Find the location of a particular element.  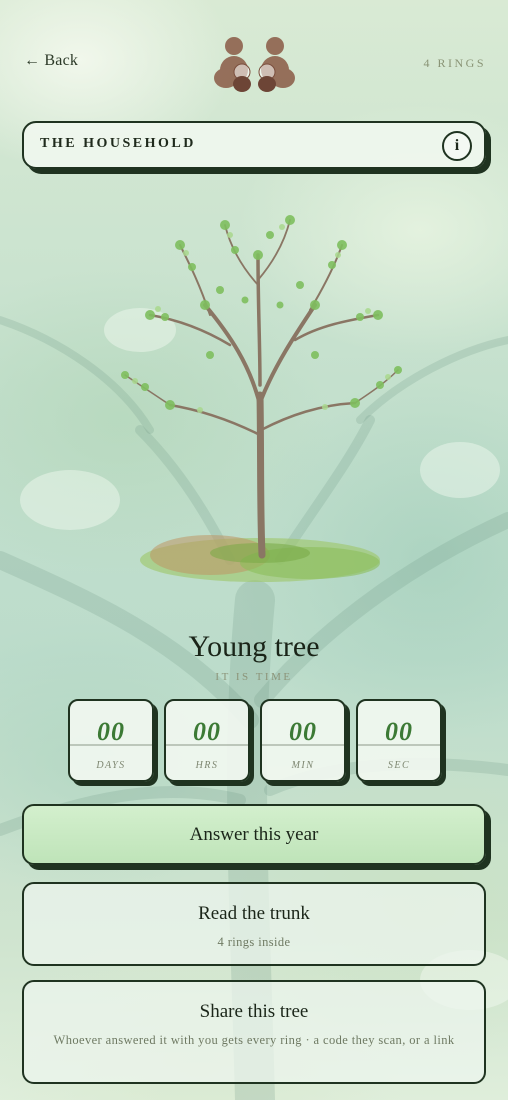

read-trunk-subtitle: 4 rings inside is located at coordinates (254, 942).